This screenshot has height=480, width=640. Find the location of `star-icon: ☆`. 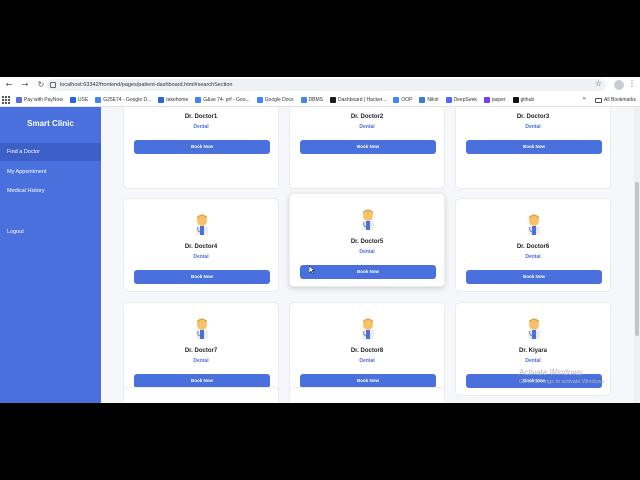

star-icon: ☆ is located at coordinates (598, 83).